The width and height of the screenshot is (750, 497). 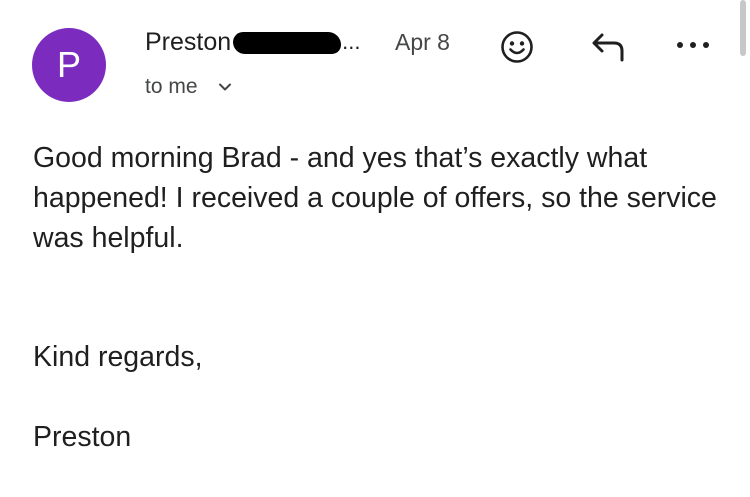 I want to click on recipient-details-toggle: to me, so click(x=188, y=87).